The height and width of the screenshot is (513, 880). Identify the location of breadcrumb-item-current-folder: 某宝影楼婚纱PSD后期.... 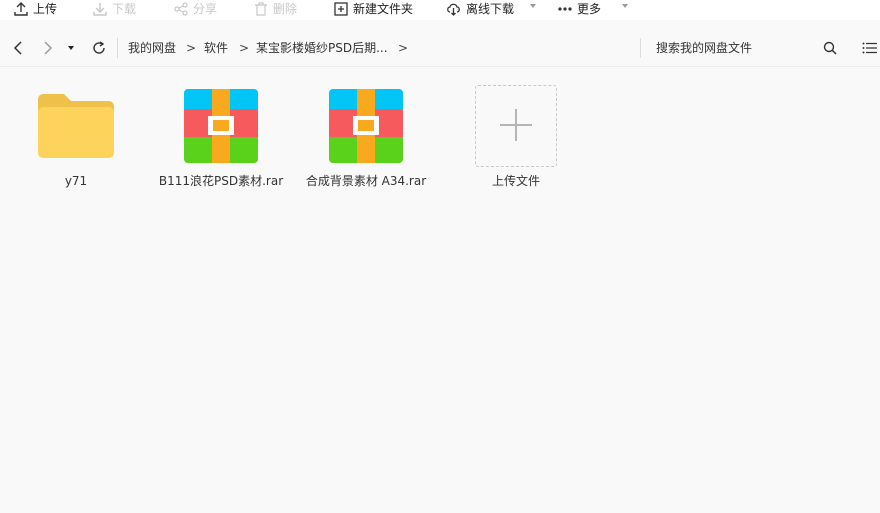
(322, 48).